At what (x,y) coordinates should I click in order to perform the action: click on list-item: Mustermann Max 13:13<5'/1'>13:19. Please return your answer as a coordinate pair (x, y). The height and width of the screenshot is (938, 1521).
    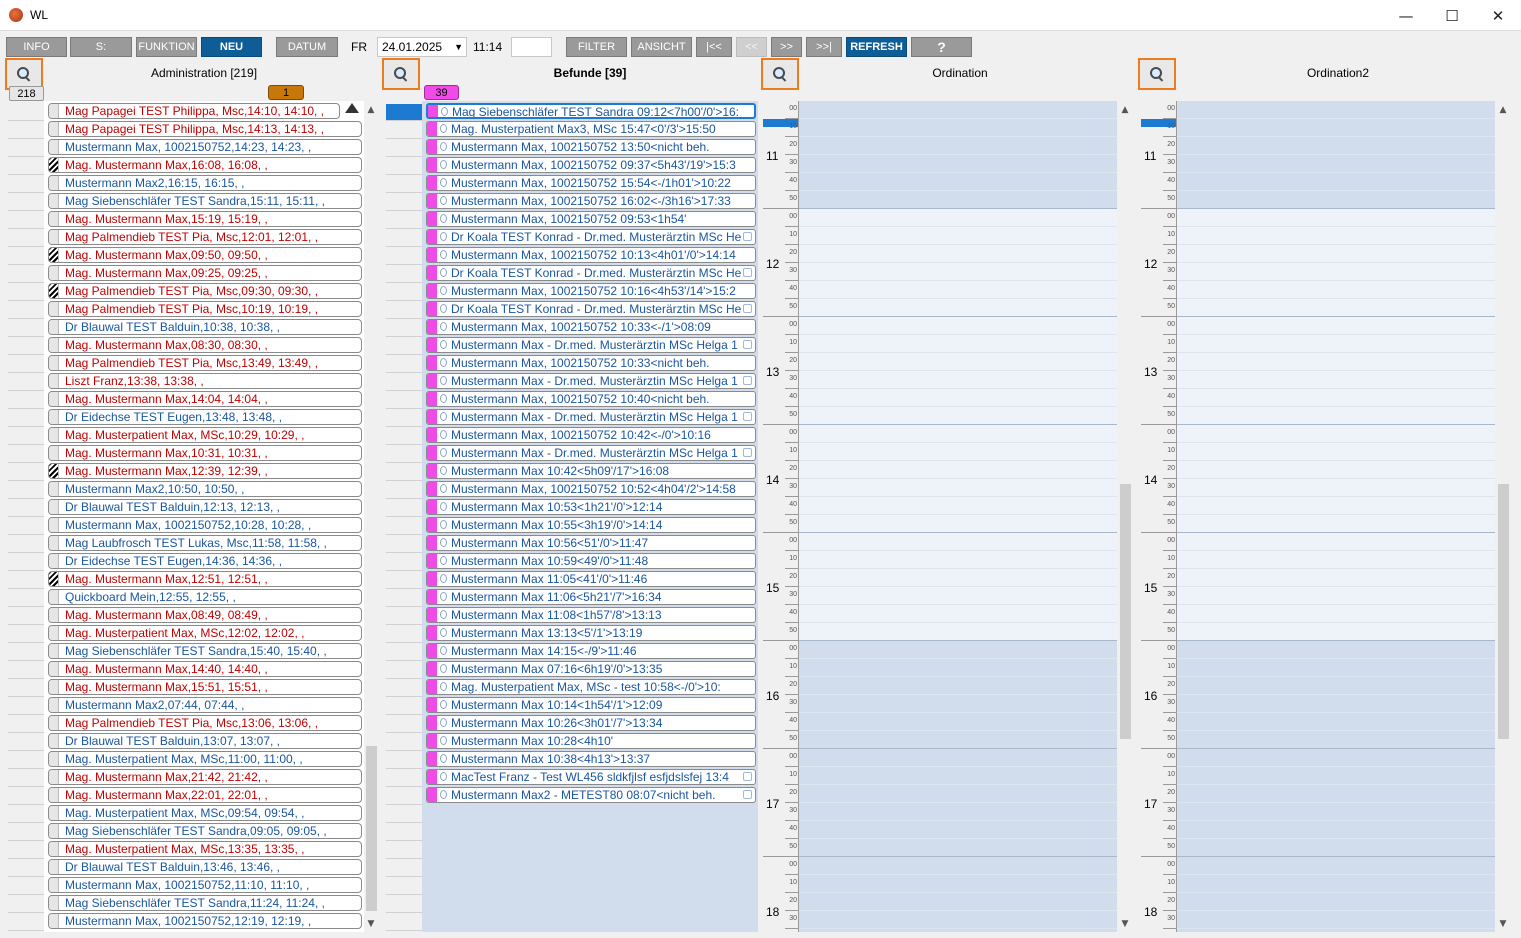
    Looking at the image, I should click on (591, 633).